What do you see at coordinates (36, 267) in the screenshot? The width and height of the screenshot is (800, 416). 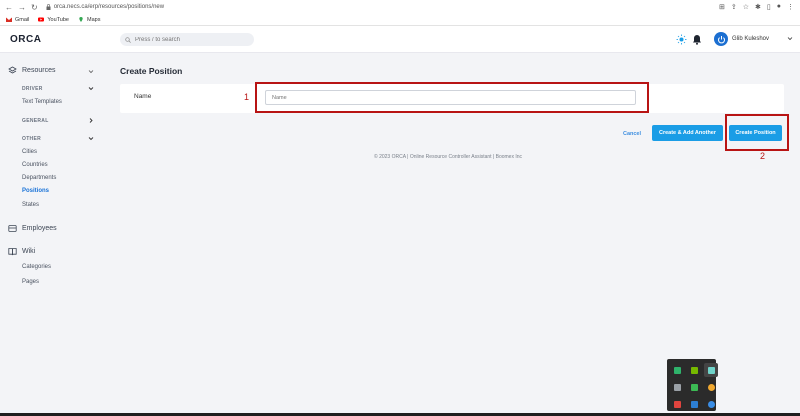 I see `sidebar-item-categories: Categories` at bounding box center [36, 267].